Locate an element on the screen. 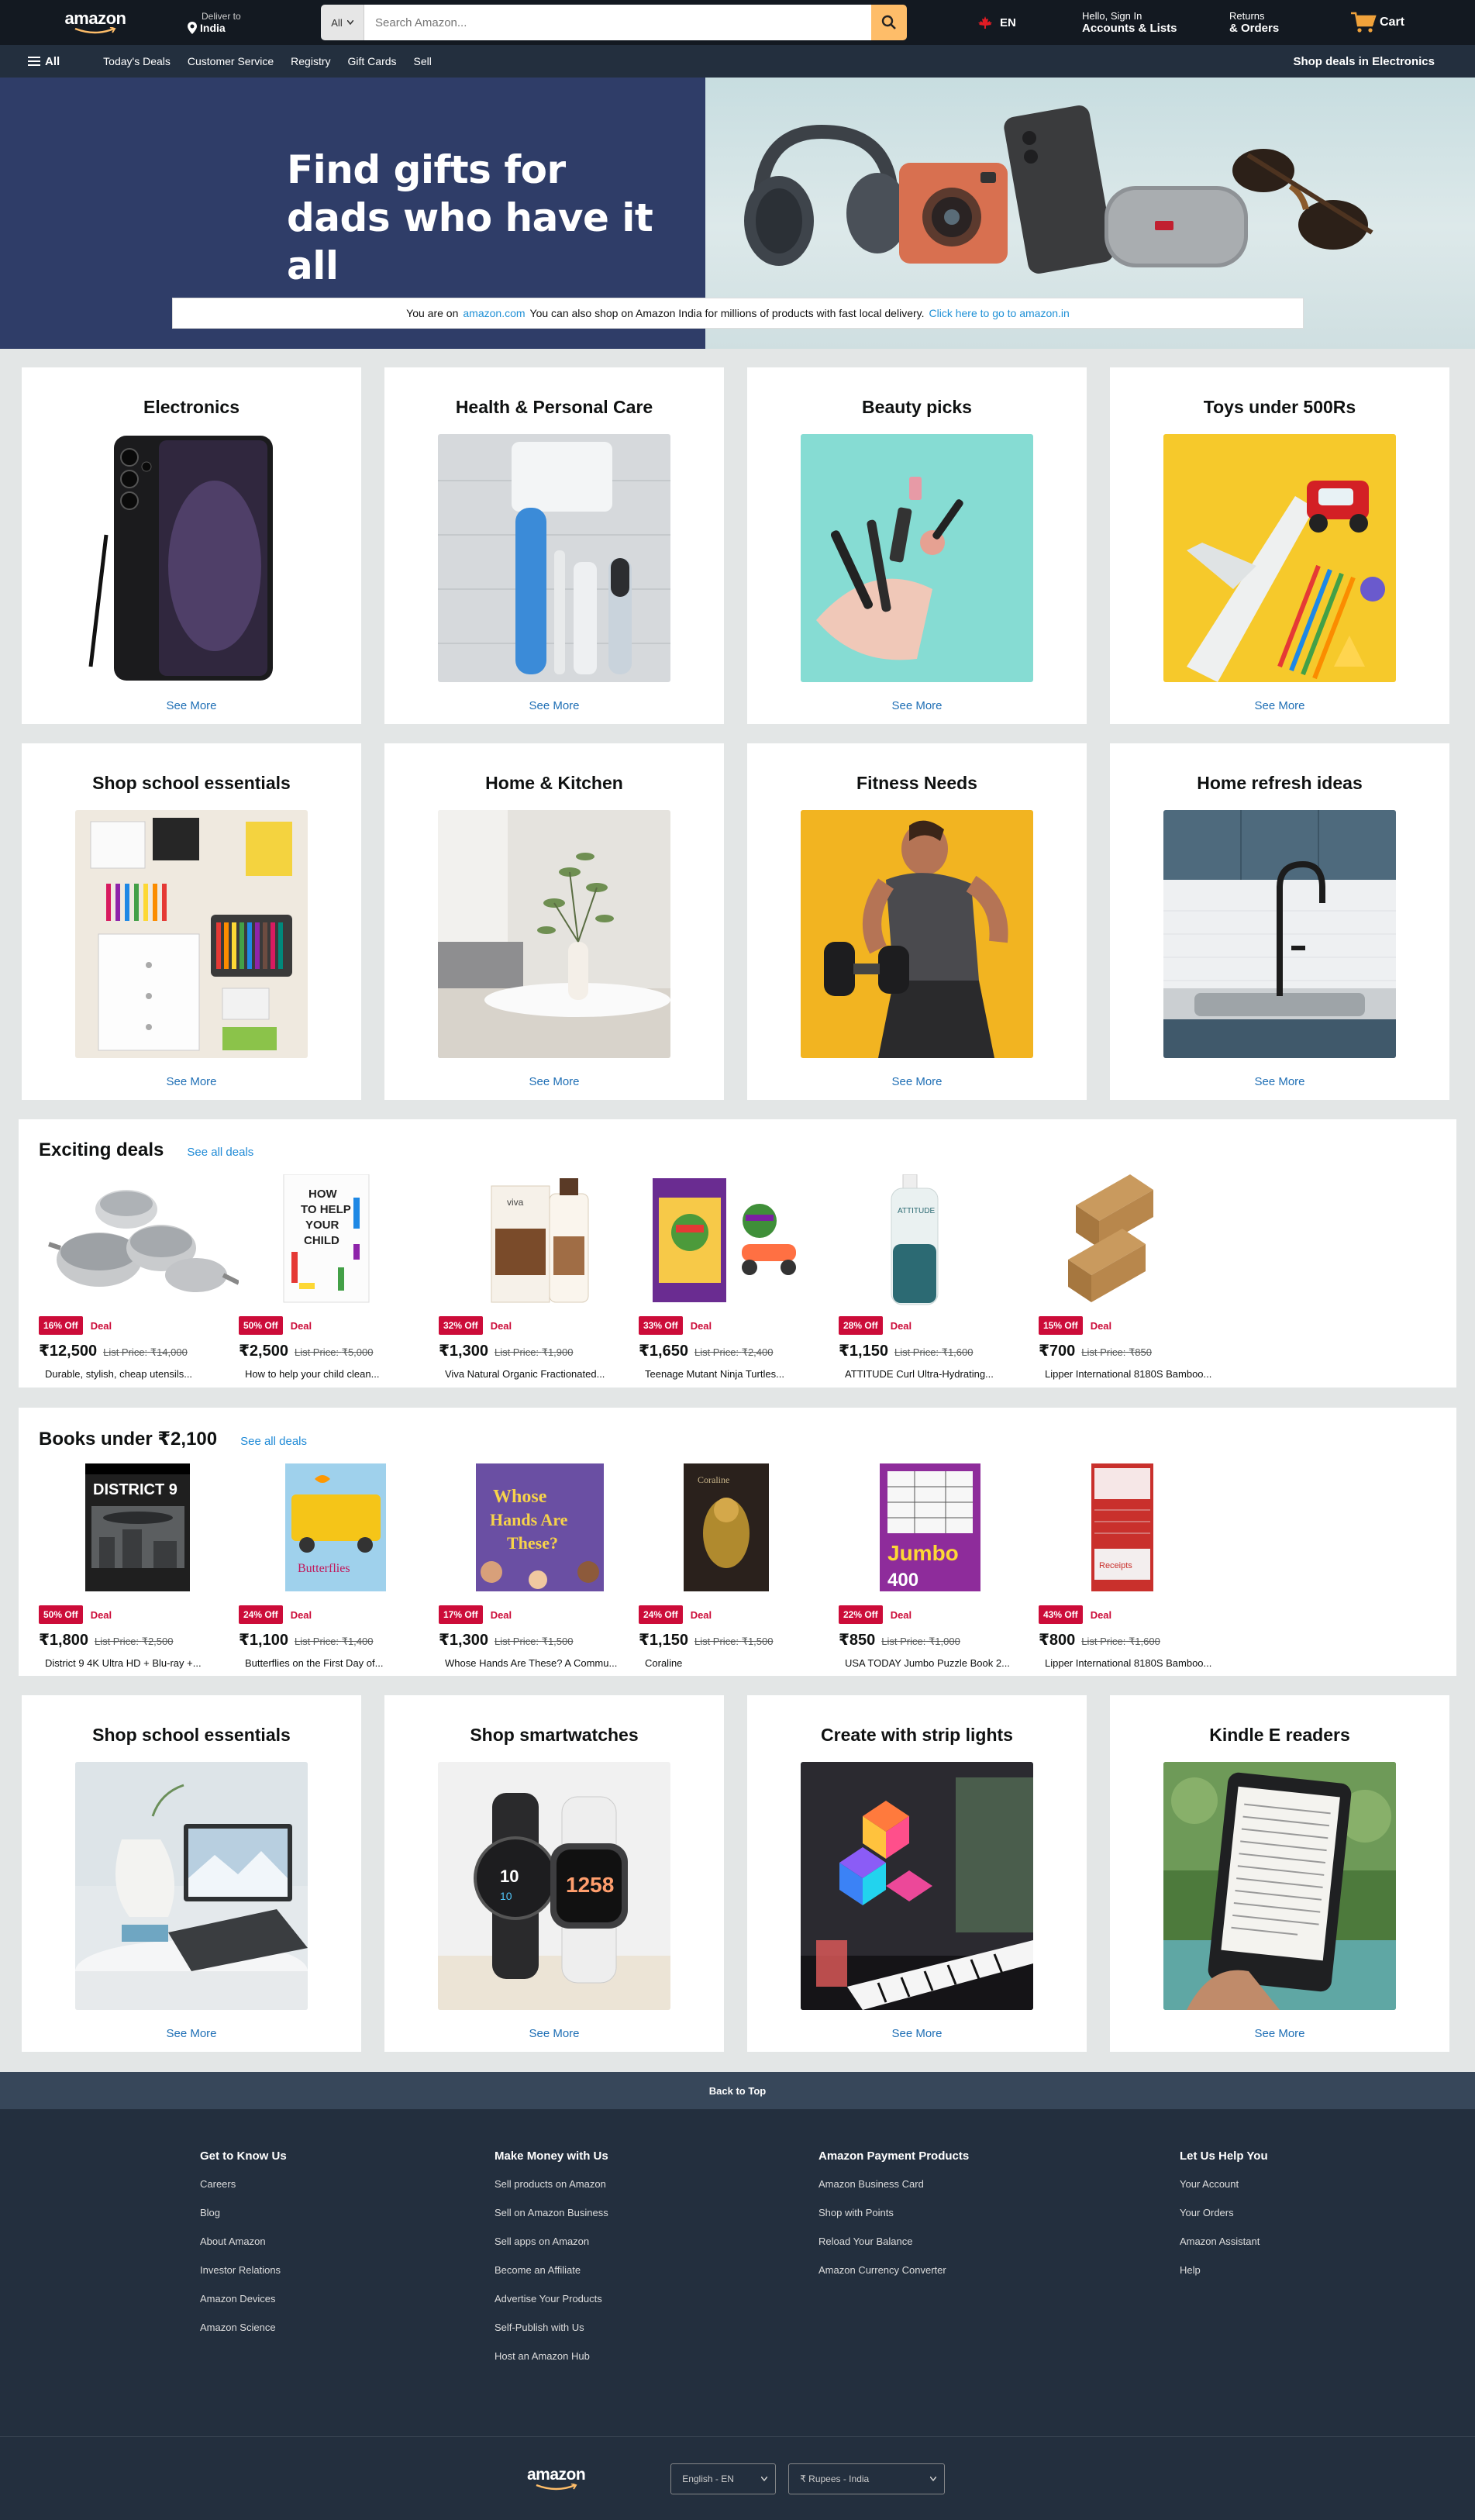  back-to-top-button: Back to Top is located at coordinates (738, 2091).